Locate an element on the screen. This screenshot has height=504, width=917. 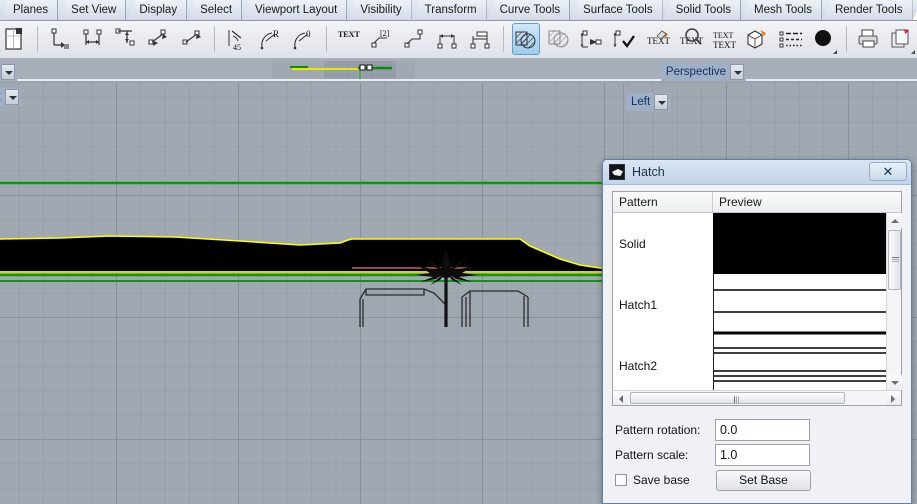
pattern-rotation-row: Pattern rotation: is located at coordinates (759, 430).